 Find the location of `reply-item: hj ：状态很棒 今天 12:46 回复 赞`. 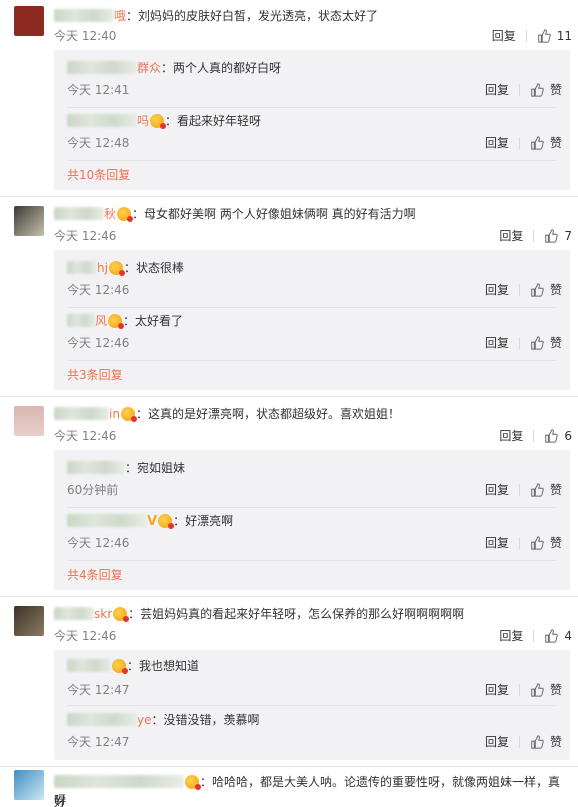

reply-item: hj ：状态很棒 今天 12:46 回复 赞 is located at coordinates (314, 279).